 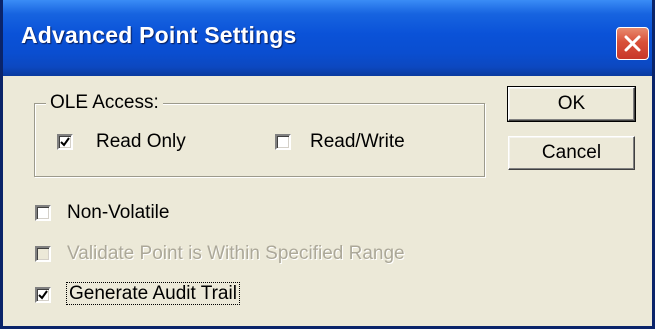 I want to click on close-icon, so click(x=632, y=43).